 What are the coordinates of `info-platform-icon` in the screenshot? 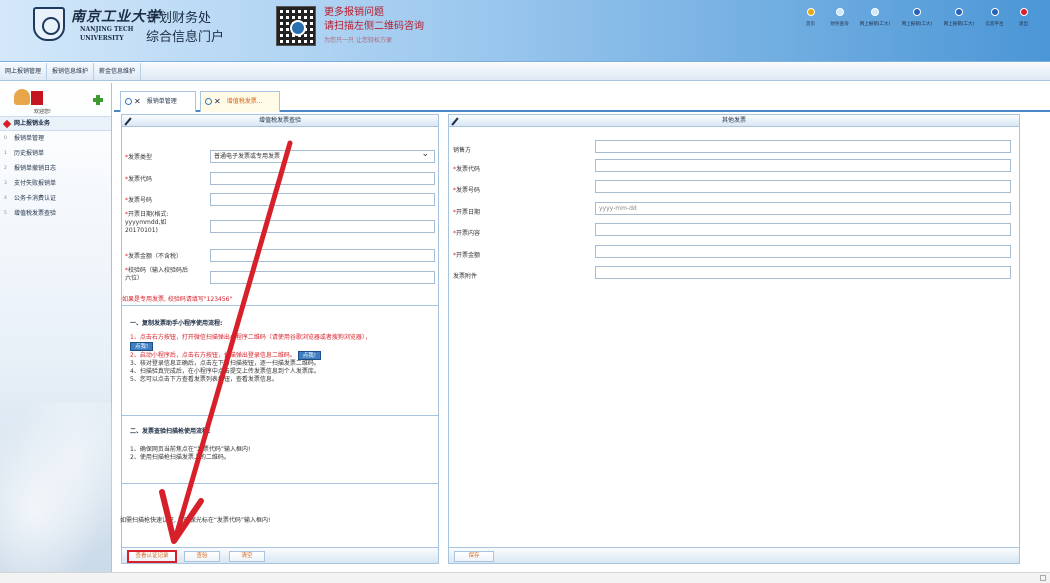 It's located at (994, 12).